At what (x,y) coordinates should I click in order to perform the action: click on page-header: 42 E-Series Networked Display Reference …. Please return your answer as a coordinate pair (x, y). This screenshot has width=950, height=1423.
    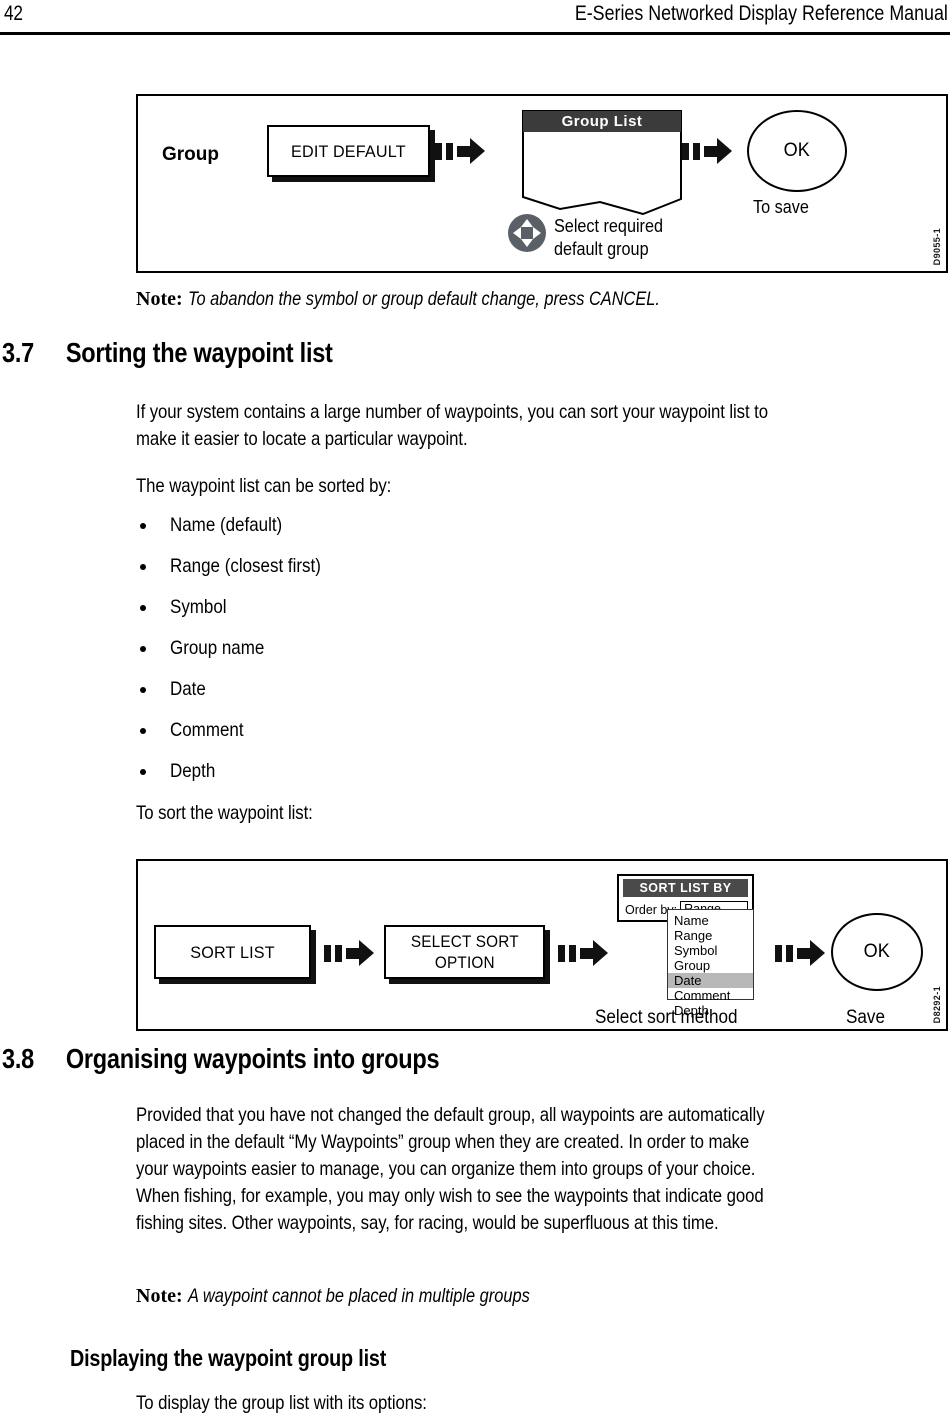
    Looking at the image, I should click on (475, 18).